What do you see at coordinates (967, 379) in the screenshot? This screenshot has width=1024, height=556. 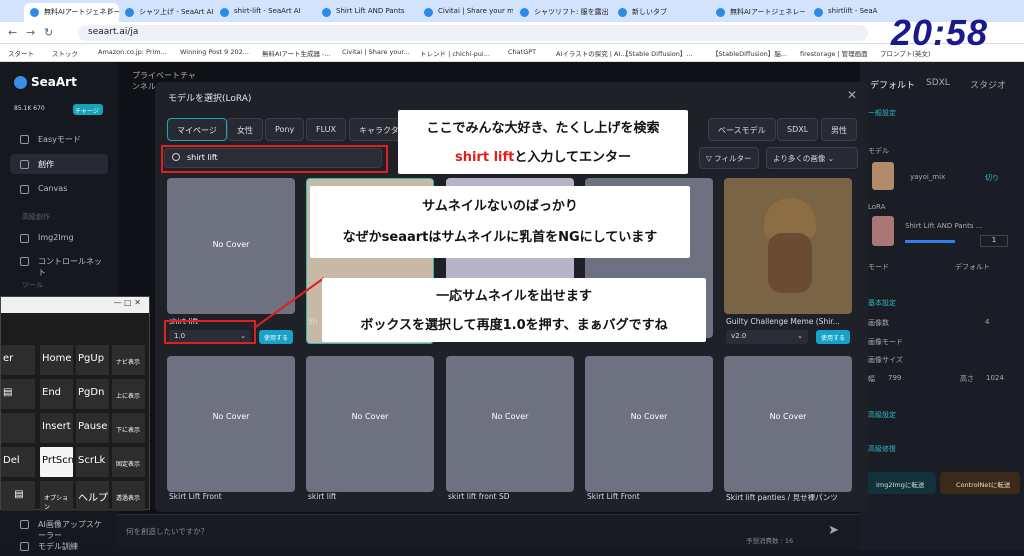 I see `height-label: 高さ` at bounding box center [967, 379].